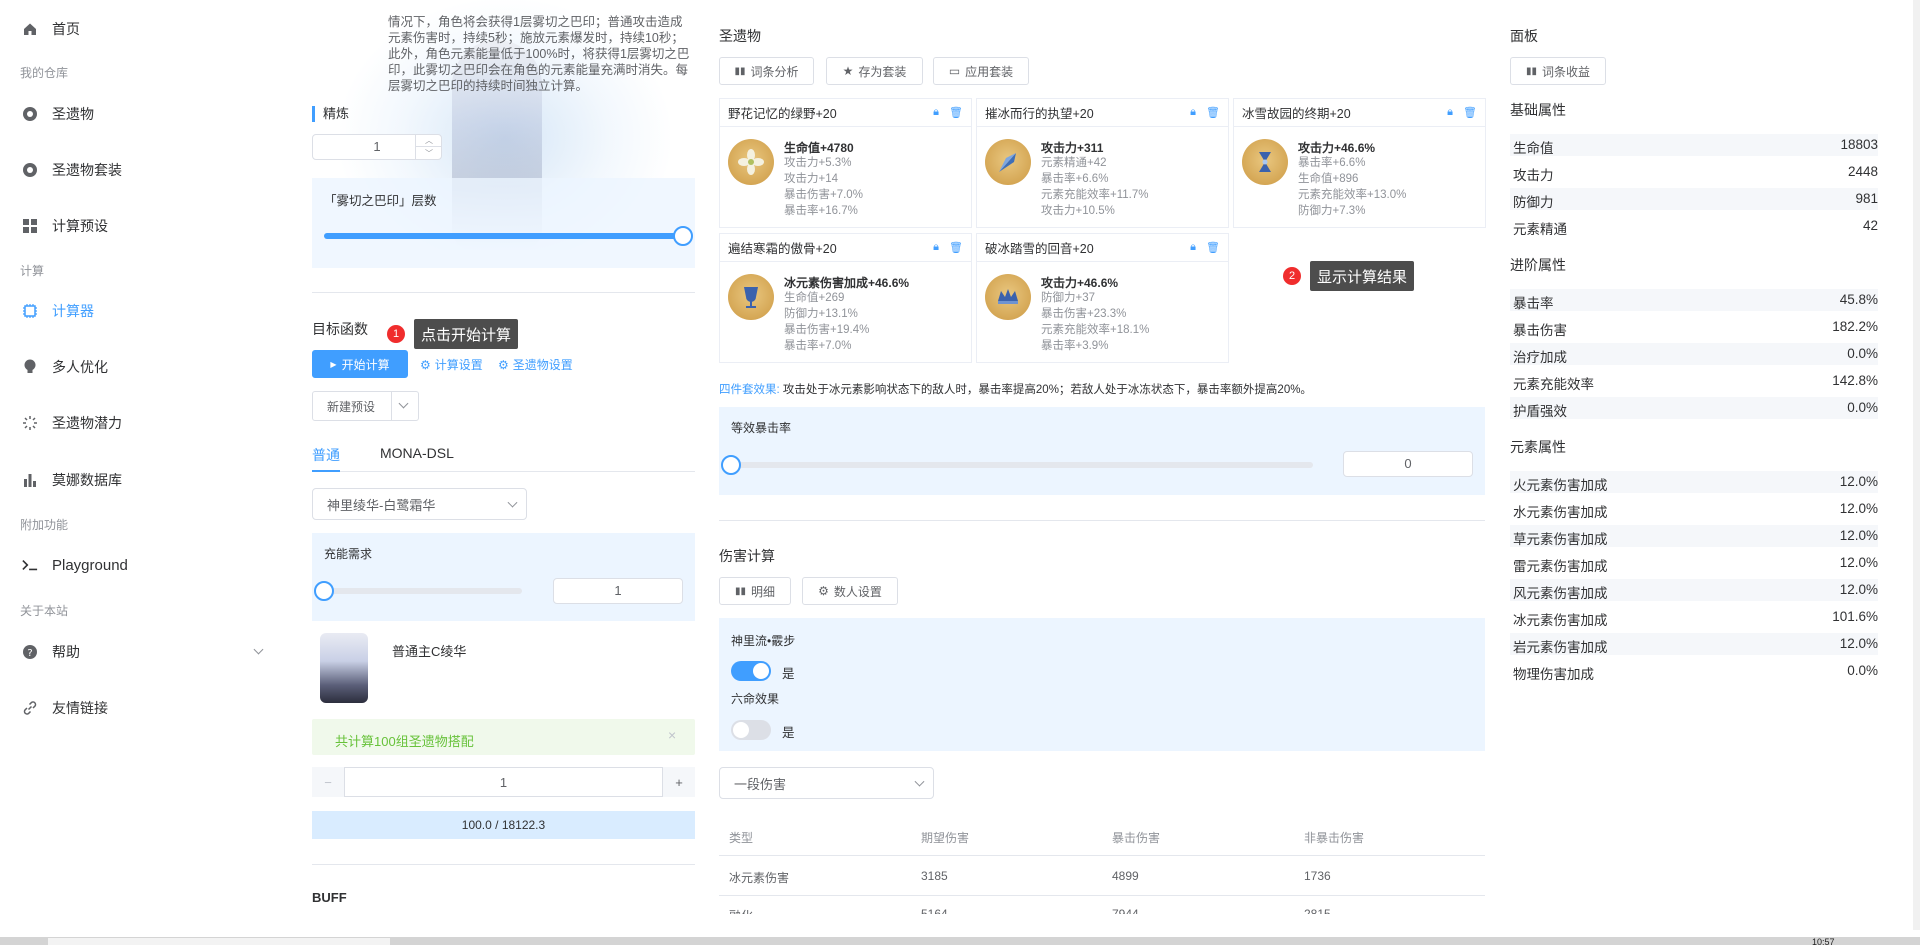  What do you see at coordinates (1694, 617) in the screenshot?
I see `stat-row: 冰元素伤害加成 101.6%` at bounding box center [1694, 617].